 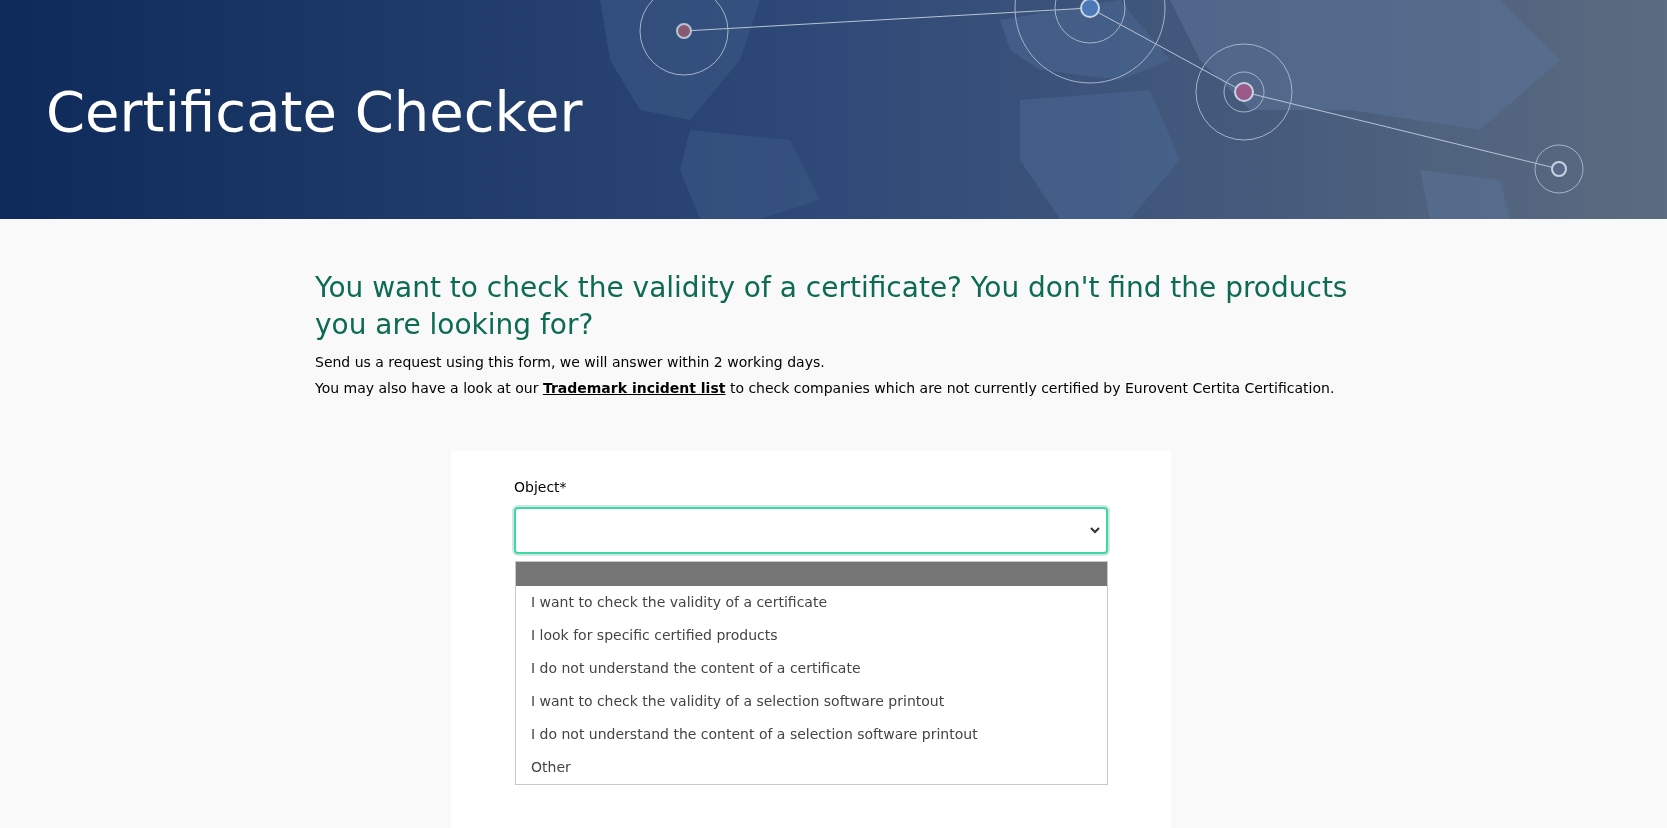 What do you see at coordinates (634, 388) in the screenshot?
I see `trademark-link: Trademark incident list` at bounding box center [634, 388].